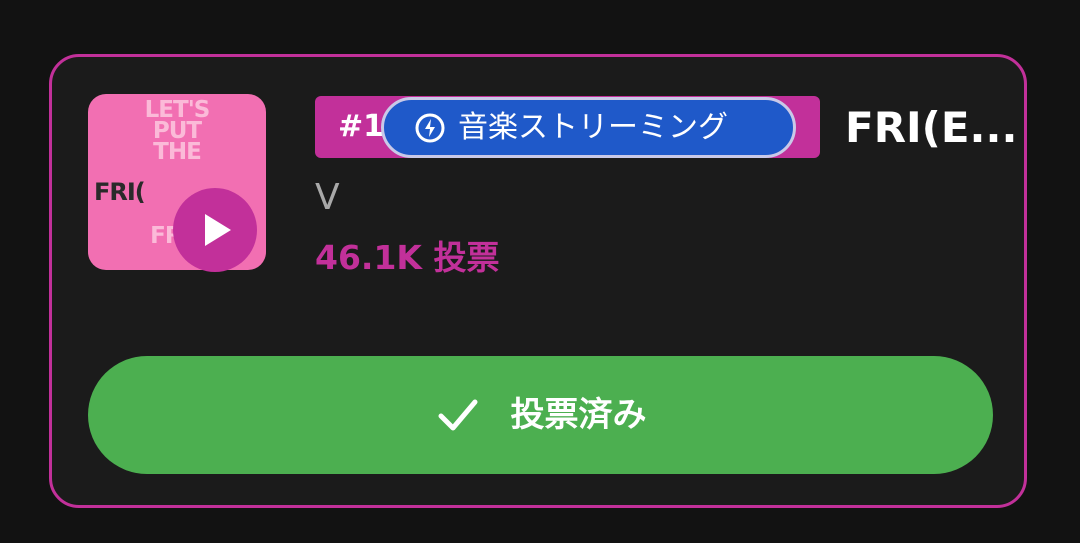 This screenshot has height=543, width=1080. Describe the element at coordinates (120, 192) in the screenshot. I see `album-cover-frie-text: FRI(` at that location.